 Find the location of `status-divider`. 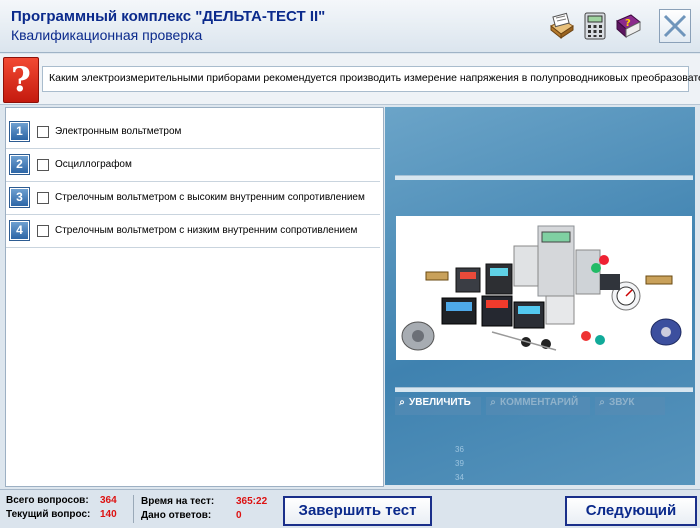

status-divider is located at coordinates (133, 509).